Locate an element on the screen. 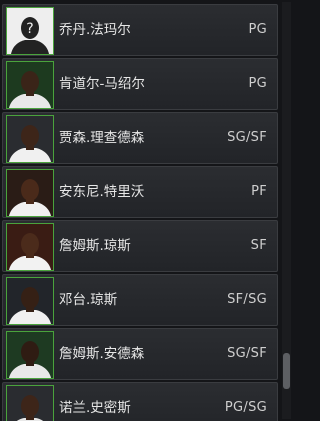  scrollbar-thumb is located at coordinates (286, 371).